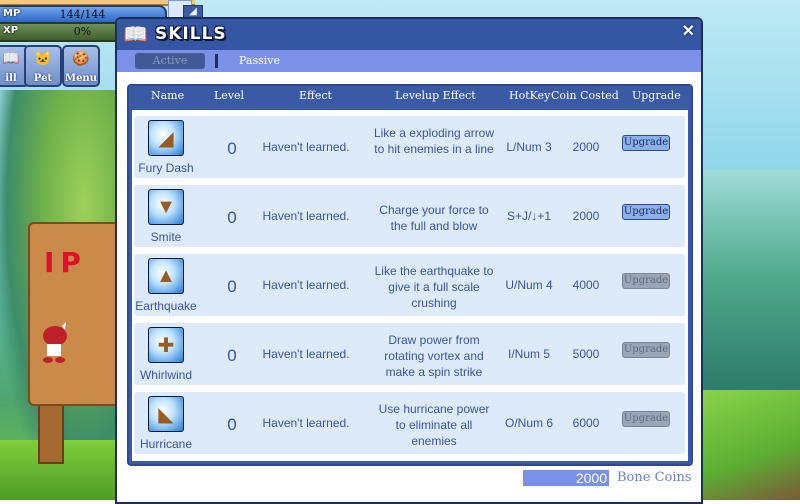  I want to click on window-title: SKILLS, so click(191, 34).